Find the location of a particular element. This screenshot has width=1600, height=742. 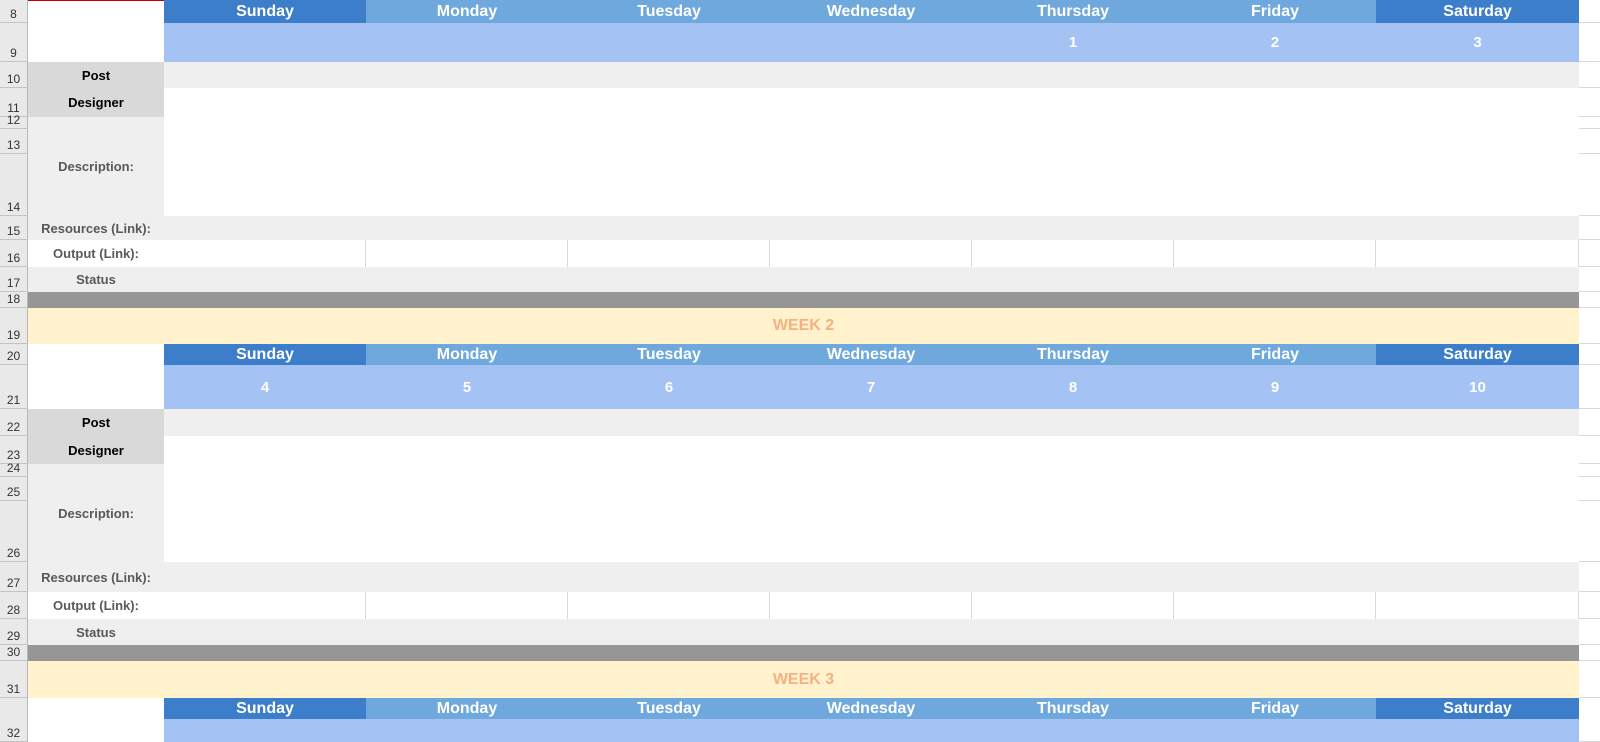

row-header: 23 is located at coordinates (14, 450).